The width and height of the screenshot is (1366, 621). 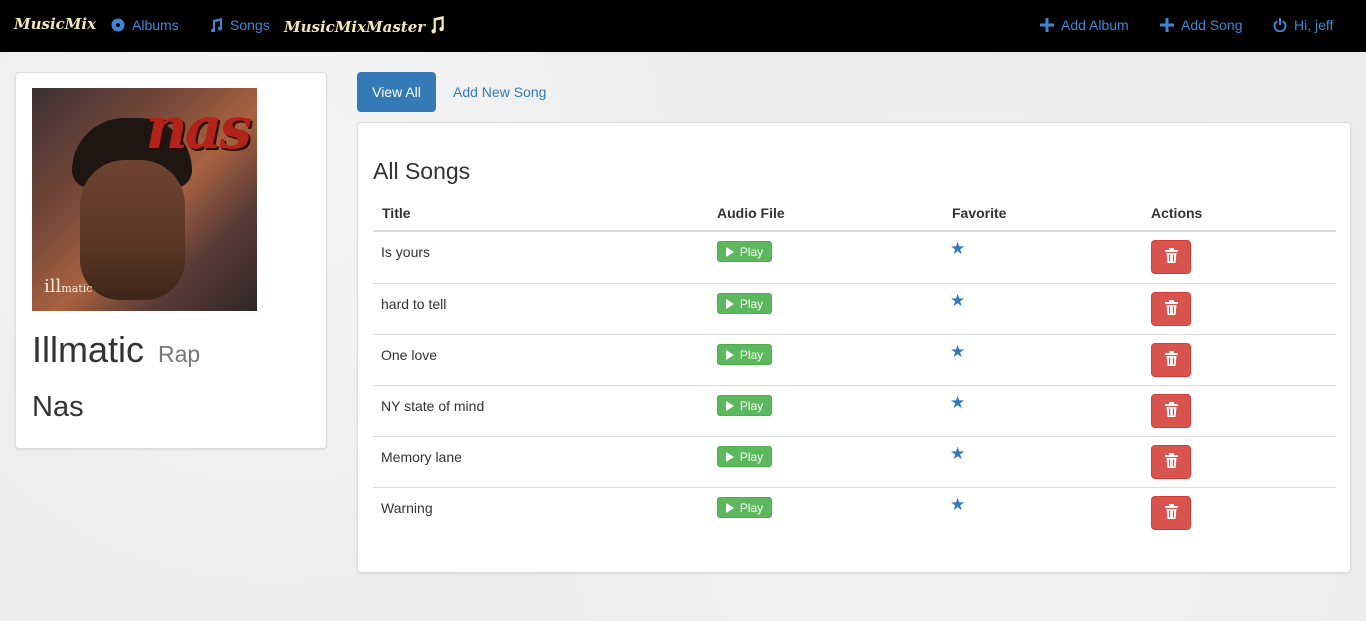 What do you see at coordinates (499, 92) in the screenshot?
I see `tab-add-new-song: Add New Song` at bounding box center [499, 92].